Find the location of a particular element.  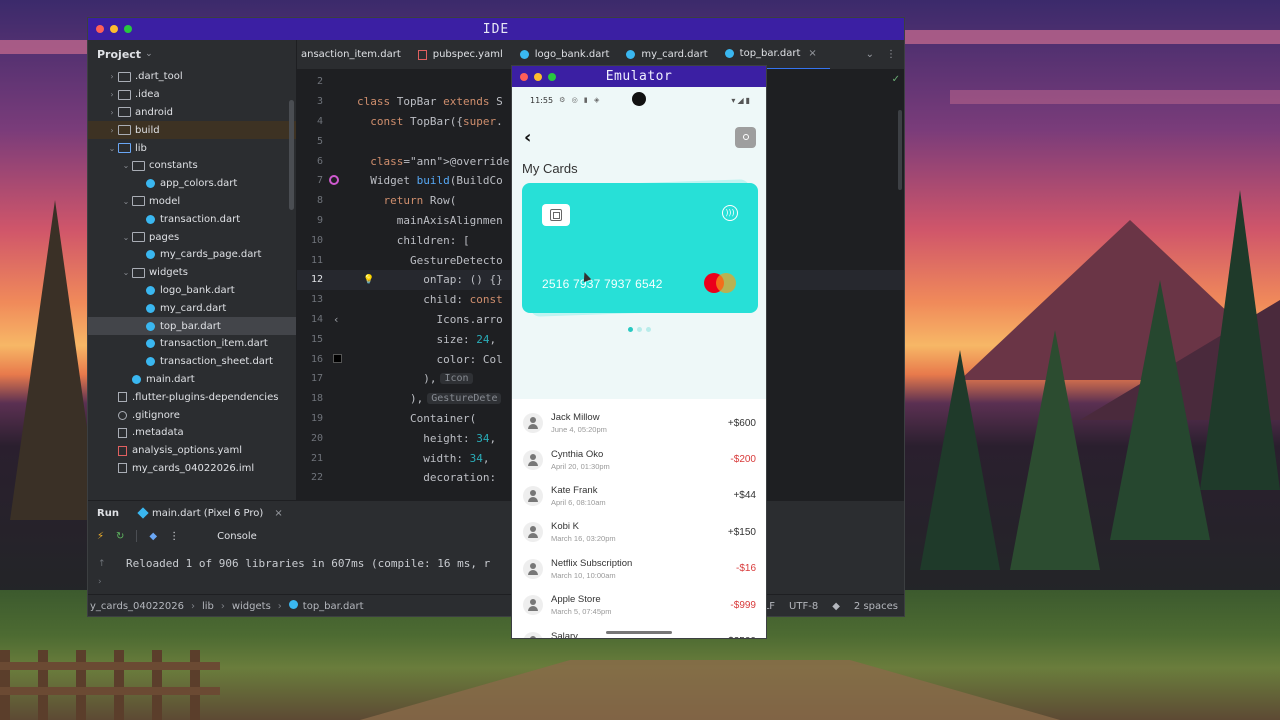

tree-item: › android is located at coordinates (192, 113).